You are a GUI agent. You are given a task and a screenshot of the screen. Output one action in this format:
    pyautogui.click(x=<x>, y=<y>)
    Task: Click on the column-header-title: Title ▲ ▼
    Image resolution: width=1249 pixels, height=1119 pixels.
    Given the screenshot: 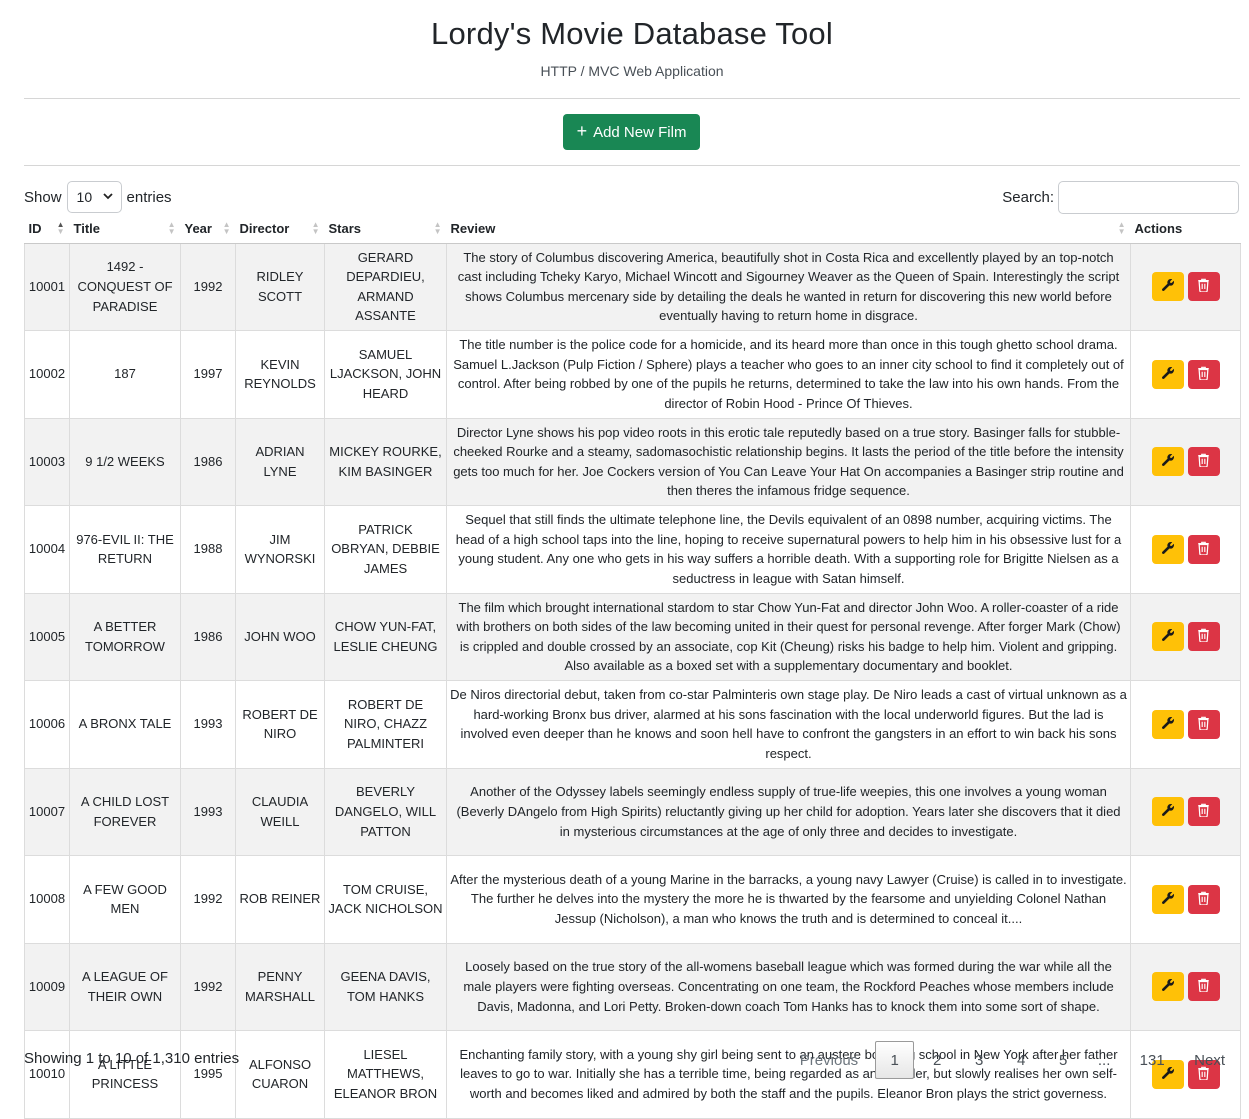 What is the action you would take?
    pyautogui.click(x=125, y=229)
    